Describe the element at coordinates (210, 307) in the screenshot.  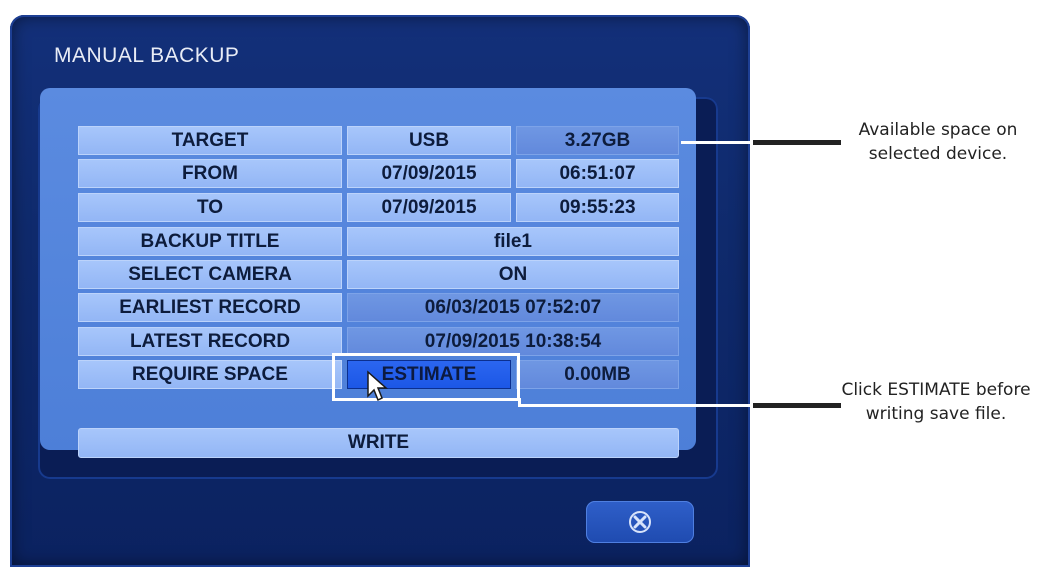
I see `earliest-record-label: EARLIEST RECORD` at that location.